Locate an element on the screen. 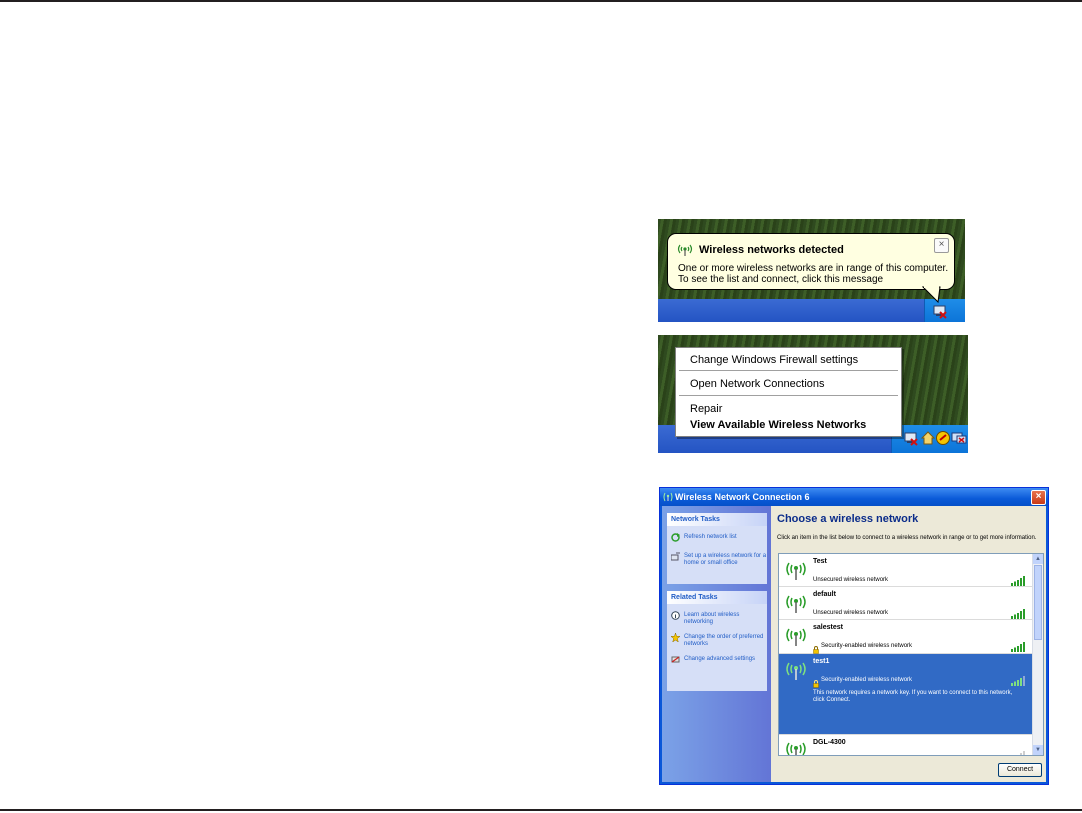 Image resolution: width=1082 pixels, height=813 pixels. window-title: Wireless Network Connection 6 is located at coordinates (742, 497).